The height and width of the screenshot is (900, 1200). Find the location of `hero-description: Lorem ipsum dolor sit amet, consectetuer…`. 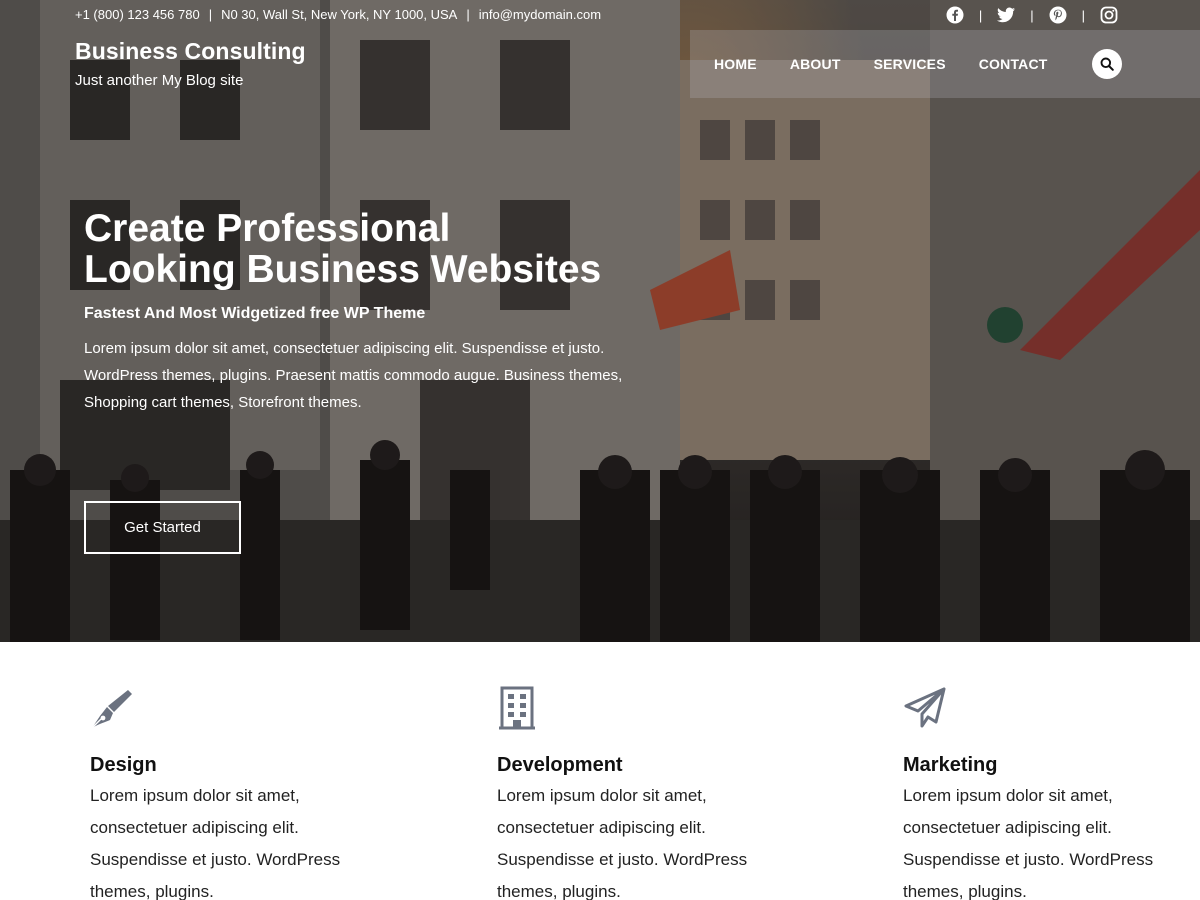

hero-description: Lorem ipsum dolor sit amet, consectetuer… is located at coordinates (353, 375).